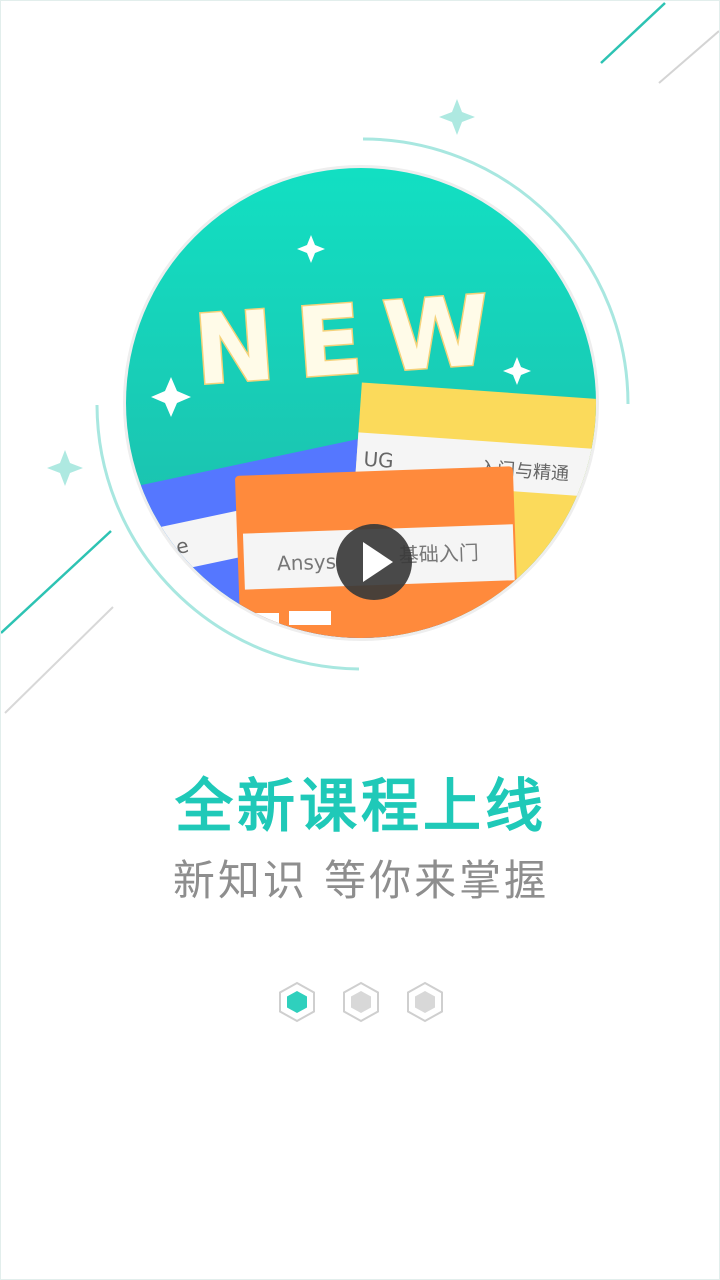 The width and height of the screenshot is (720, 1280). I want to click on slide-headline: 全新课程上线, so click(360, 806).